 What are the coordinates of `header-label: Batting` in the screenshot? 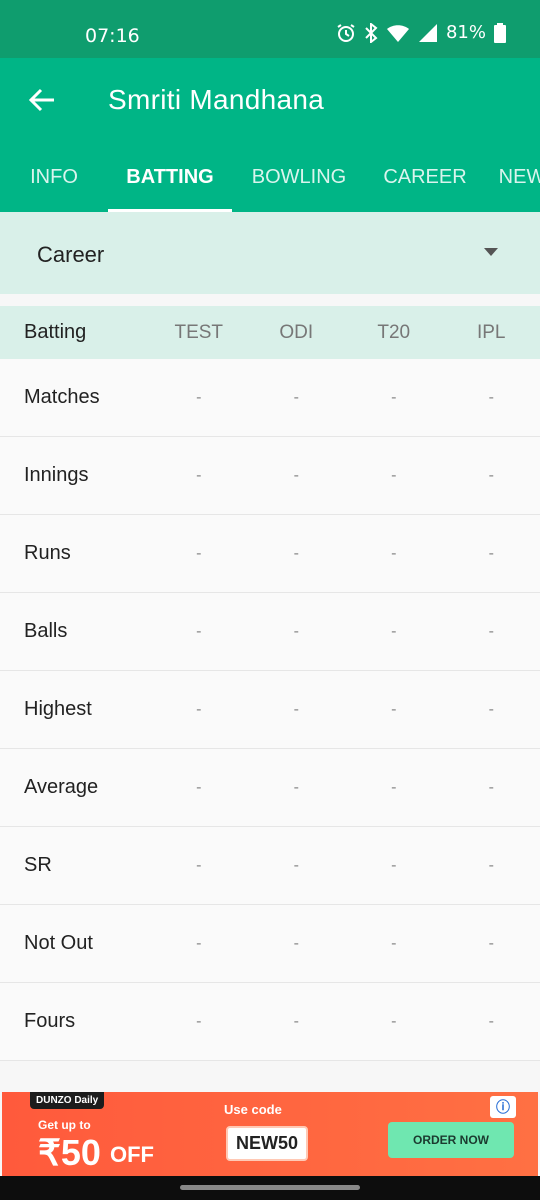 It's located at (55, 332).